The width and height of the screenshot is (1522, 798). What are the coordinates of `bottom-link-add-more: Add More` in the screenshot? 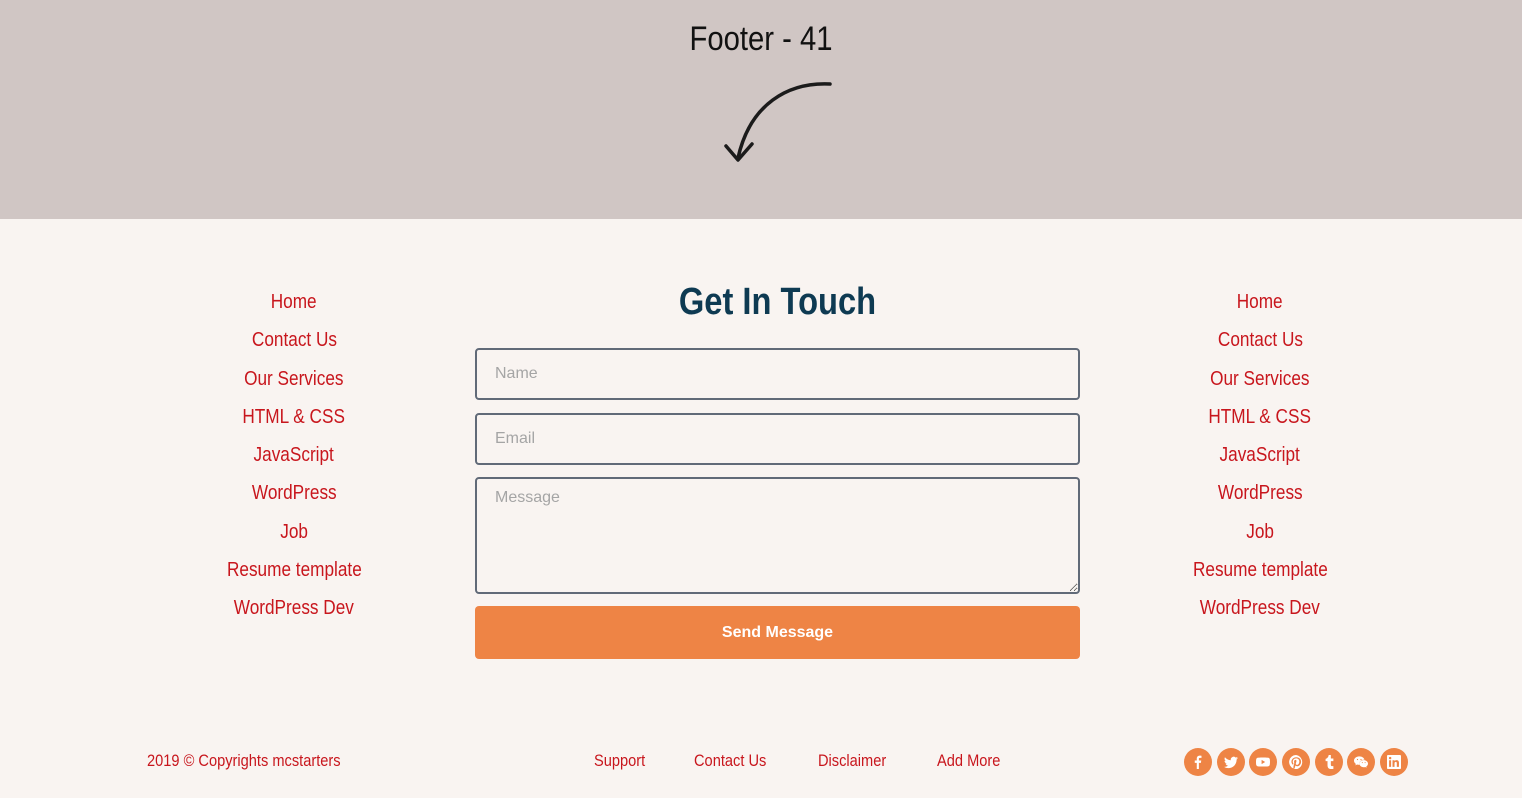 It's located at (968, 761).